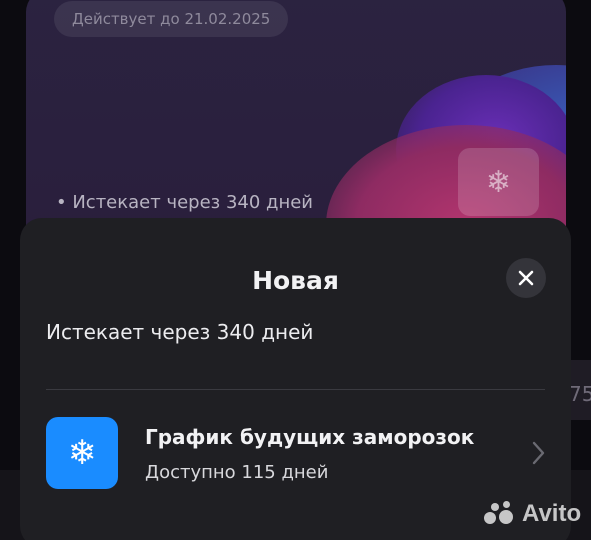 The width and height of the screenshot is (591, 540). I want to click on avito-logo-icon, so click(500, 514).